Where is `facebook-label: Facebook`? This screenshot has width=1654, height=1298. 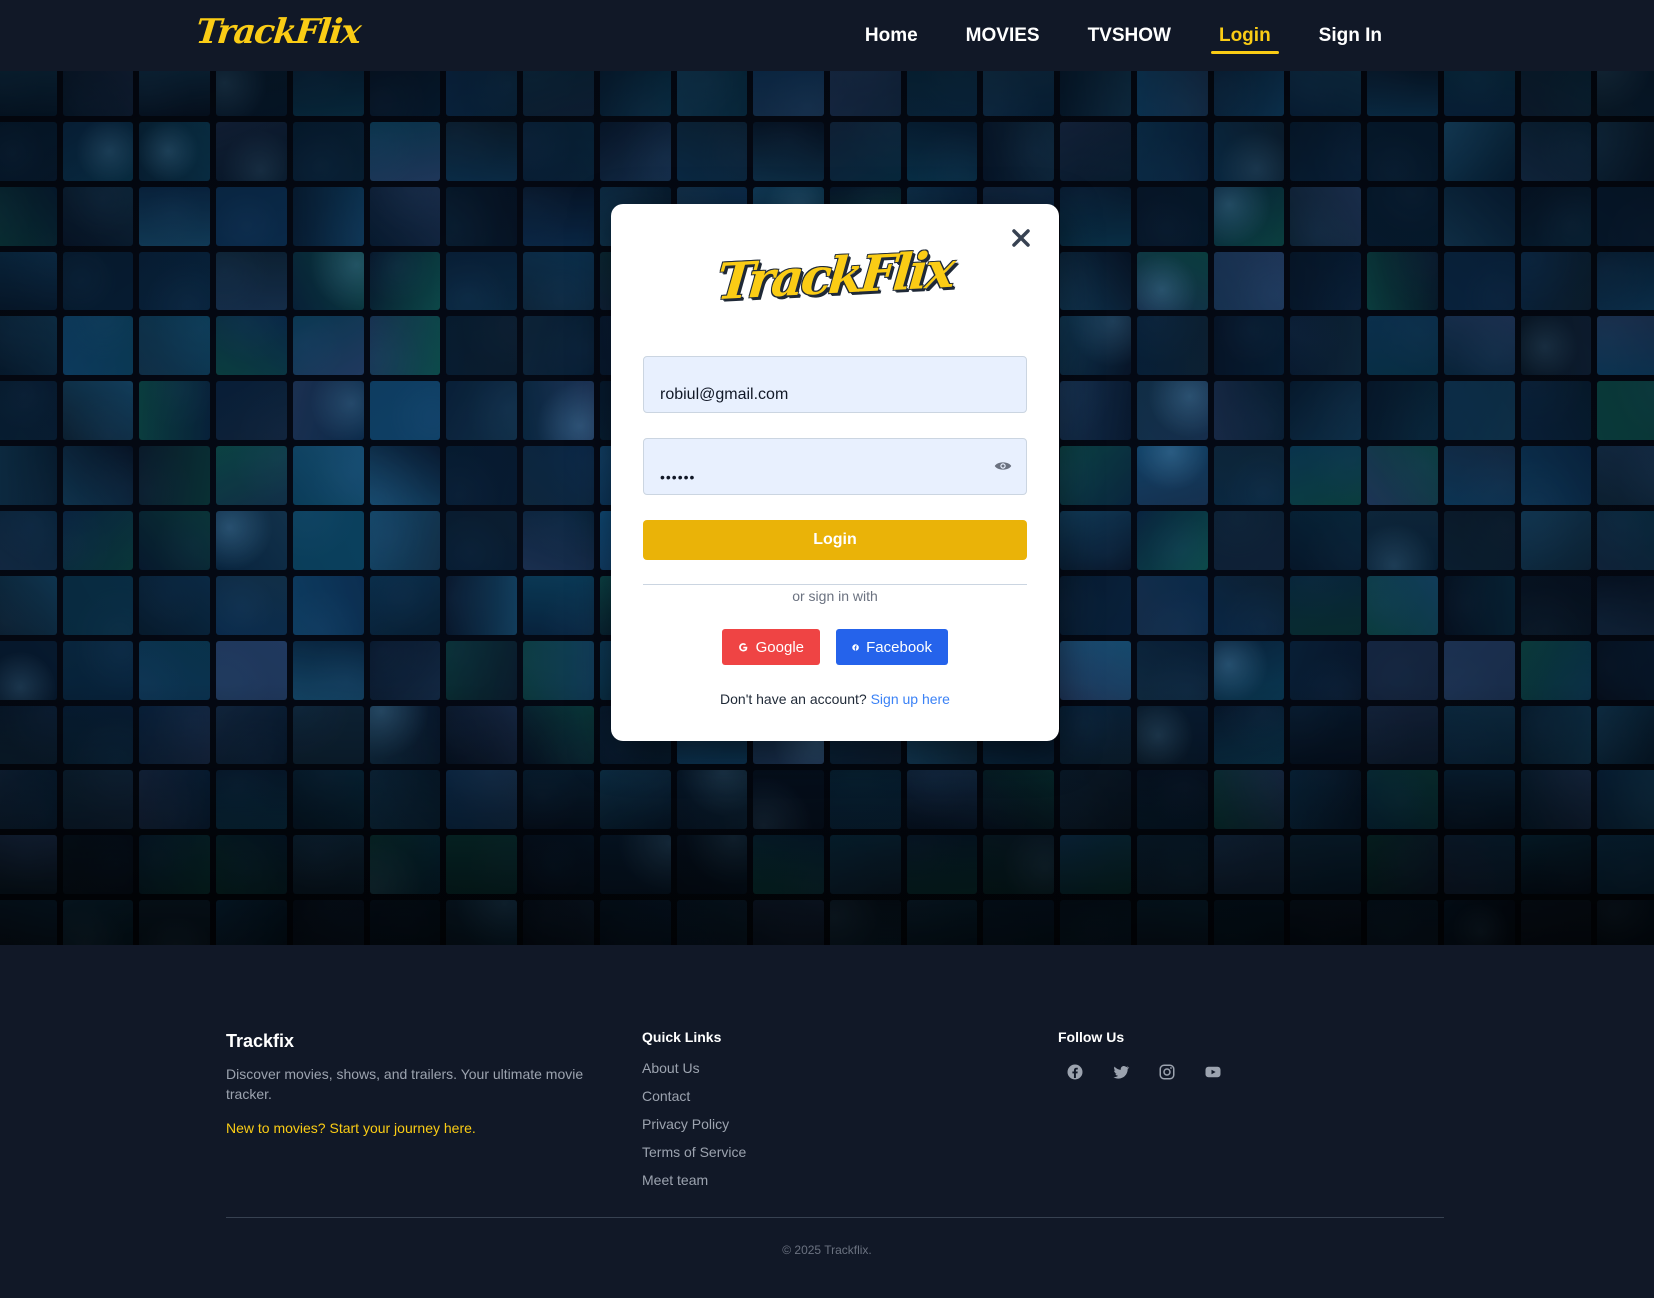 facebook-label: Facebook is located at coordinates (899, 647).